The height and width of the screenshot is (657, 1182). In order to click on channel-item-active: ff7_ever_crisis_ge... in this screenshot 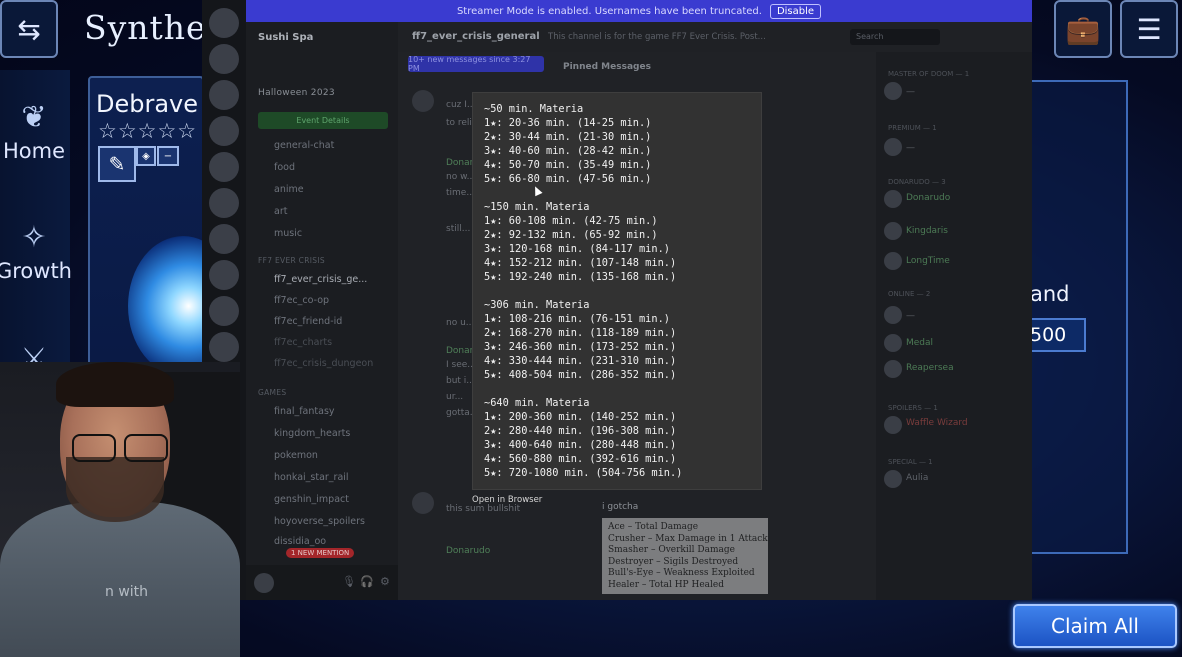, I will do `click(320, 279)`.